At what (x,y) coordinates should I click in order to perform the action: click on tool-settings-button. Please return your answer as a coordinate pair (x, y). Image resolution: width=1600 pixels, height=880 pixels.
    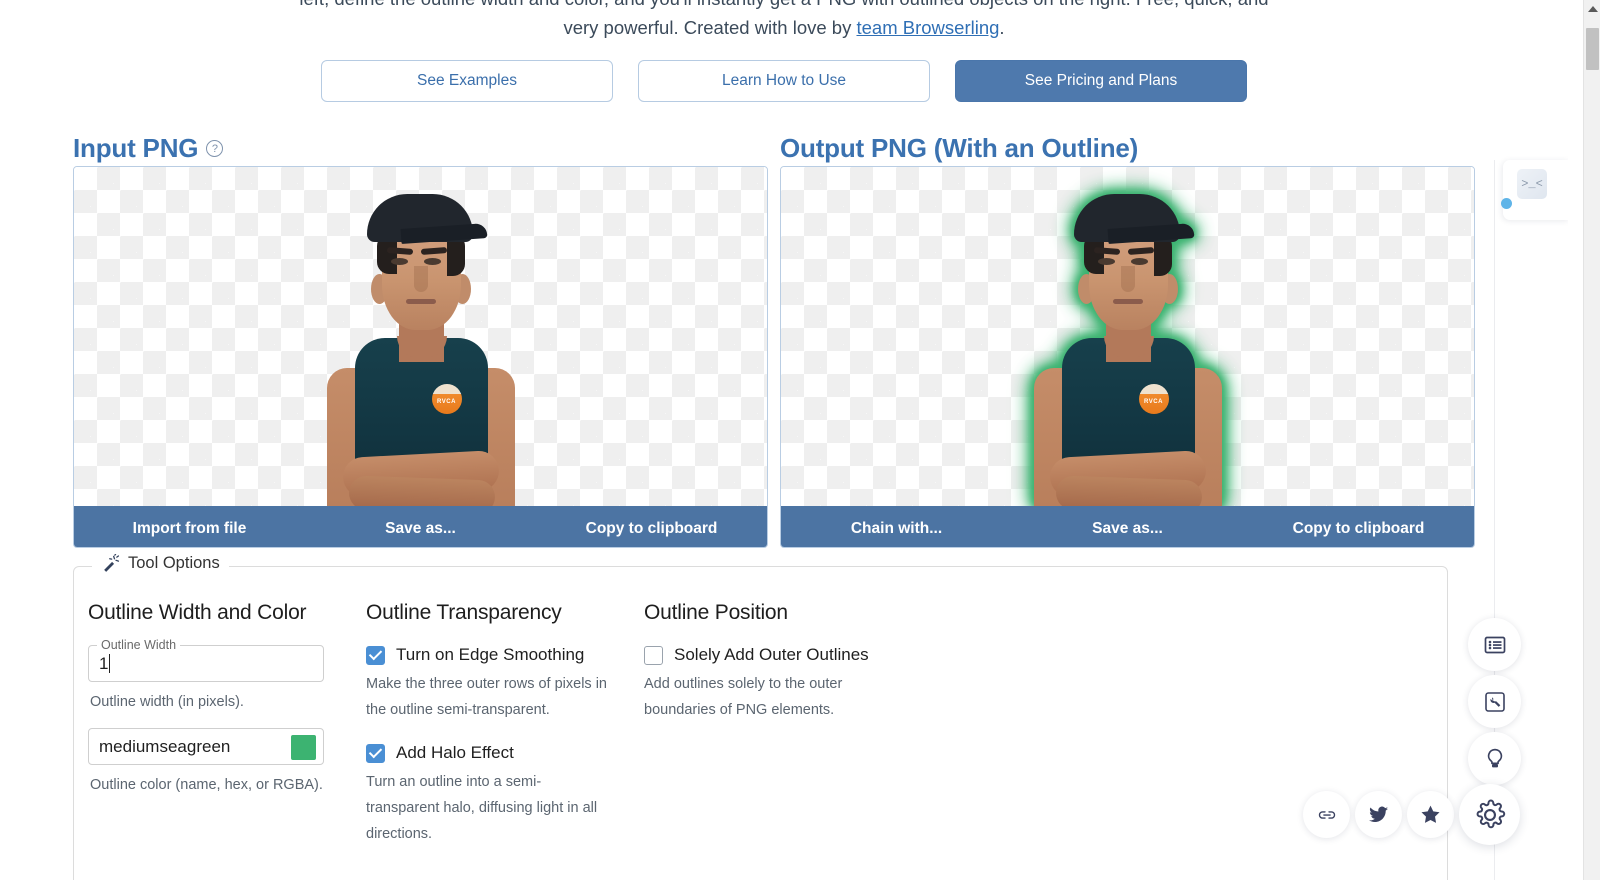
    Looking at the image, I should click on (1494, 701).